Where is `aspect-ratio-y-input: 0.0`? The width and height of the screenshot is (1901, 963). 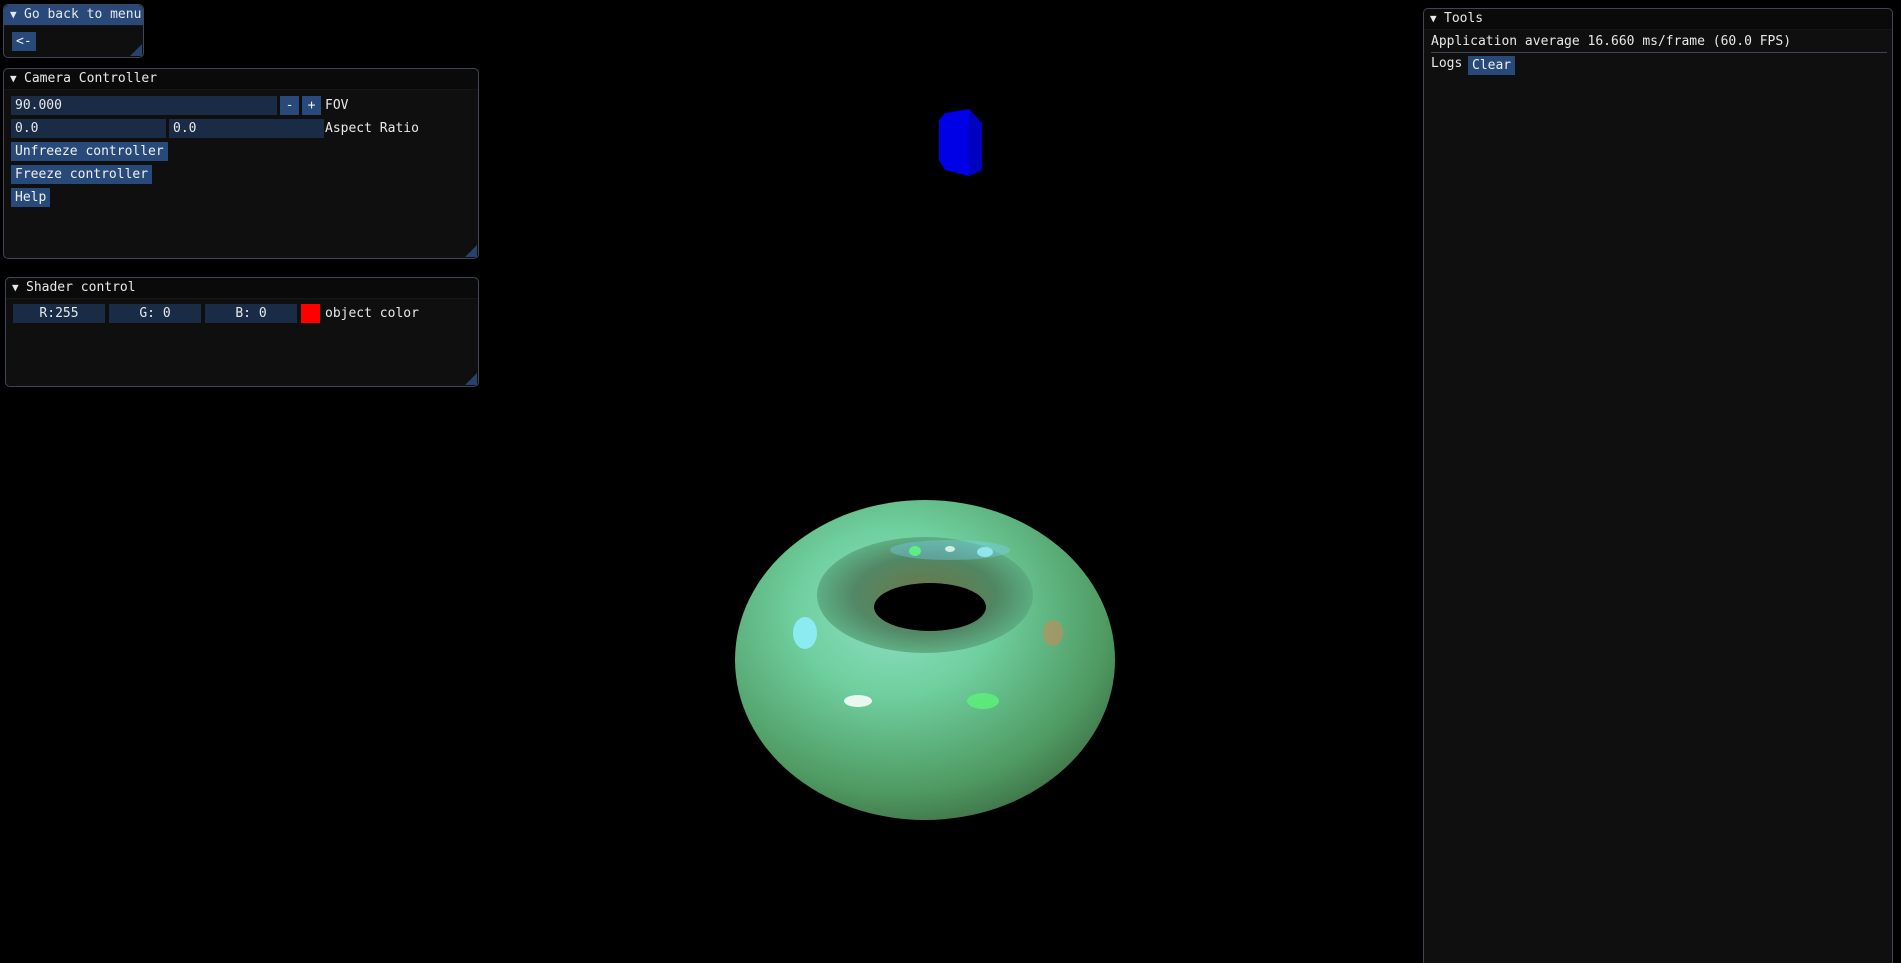
aspect-ratio-y-input: 0.0 is located at coordinates (246, 128).